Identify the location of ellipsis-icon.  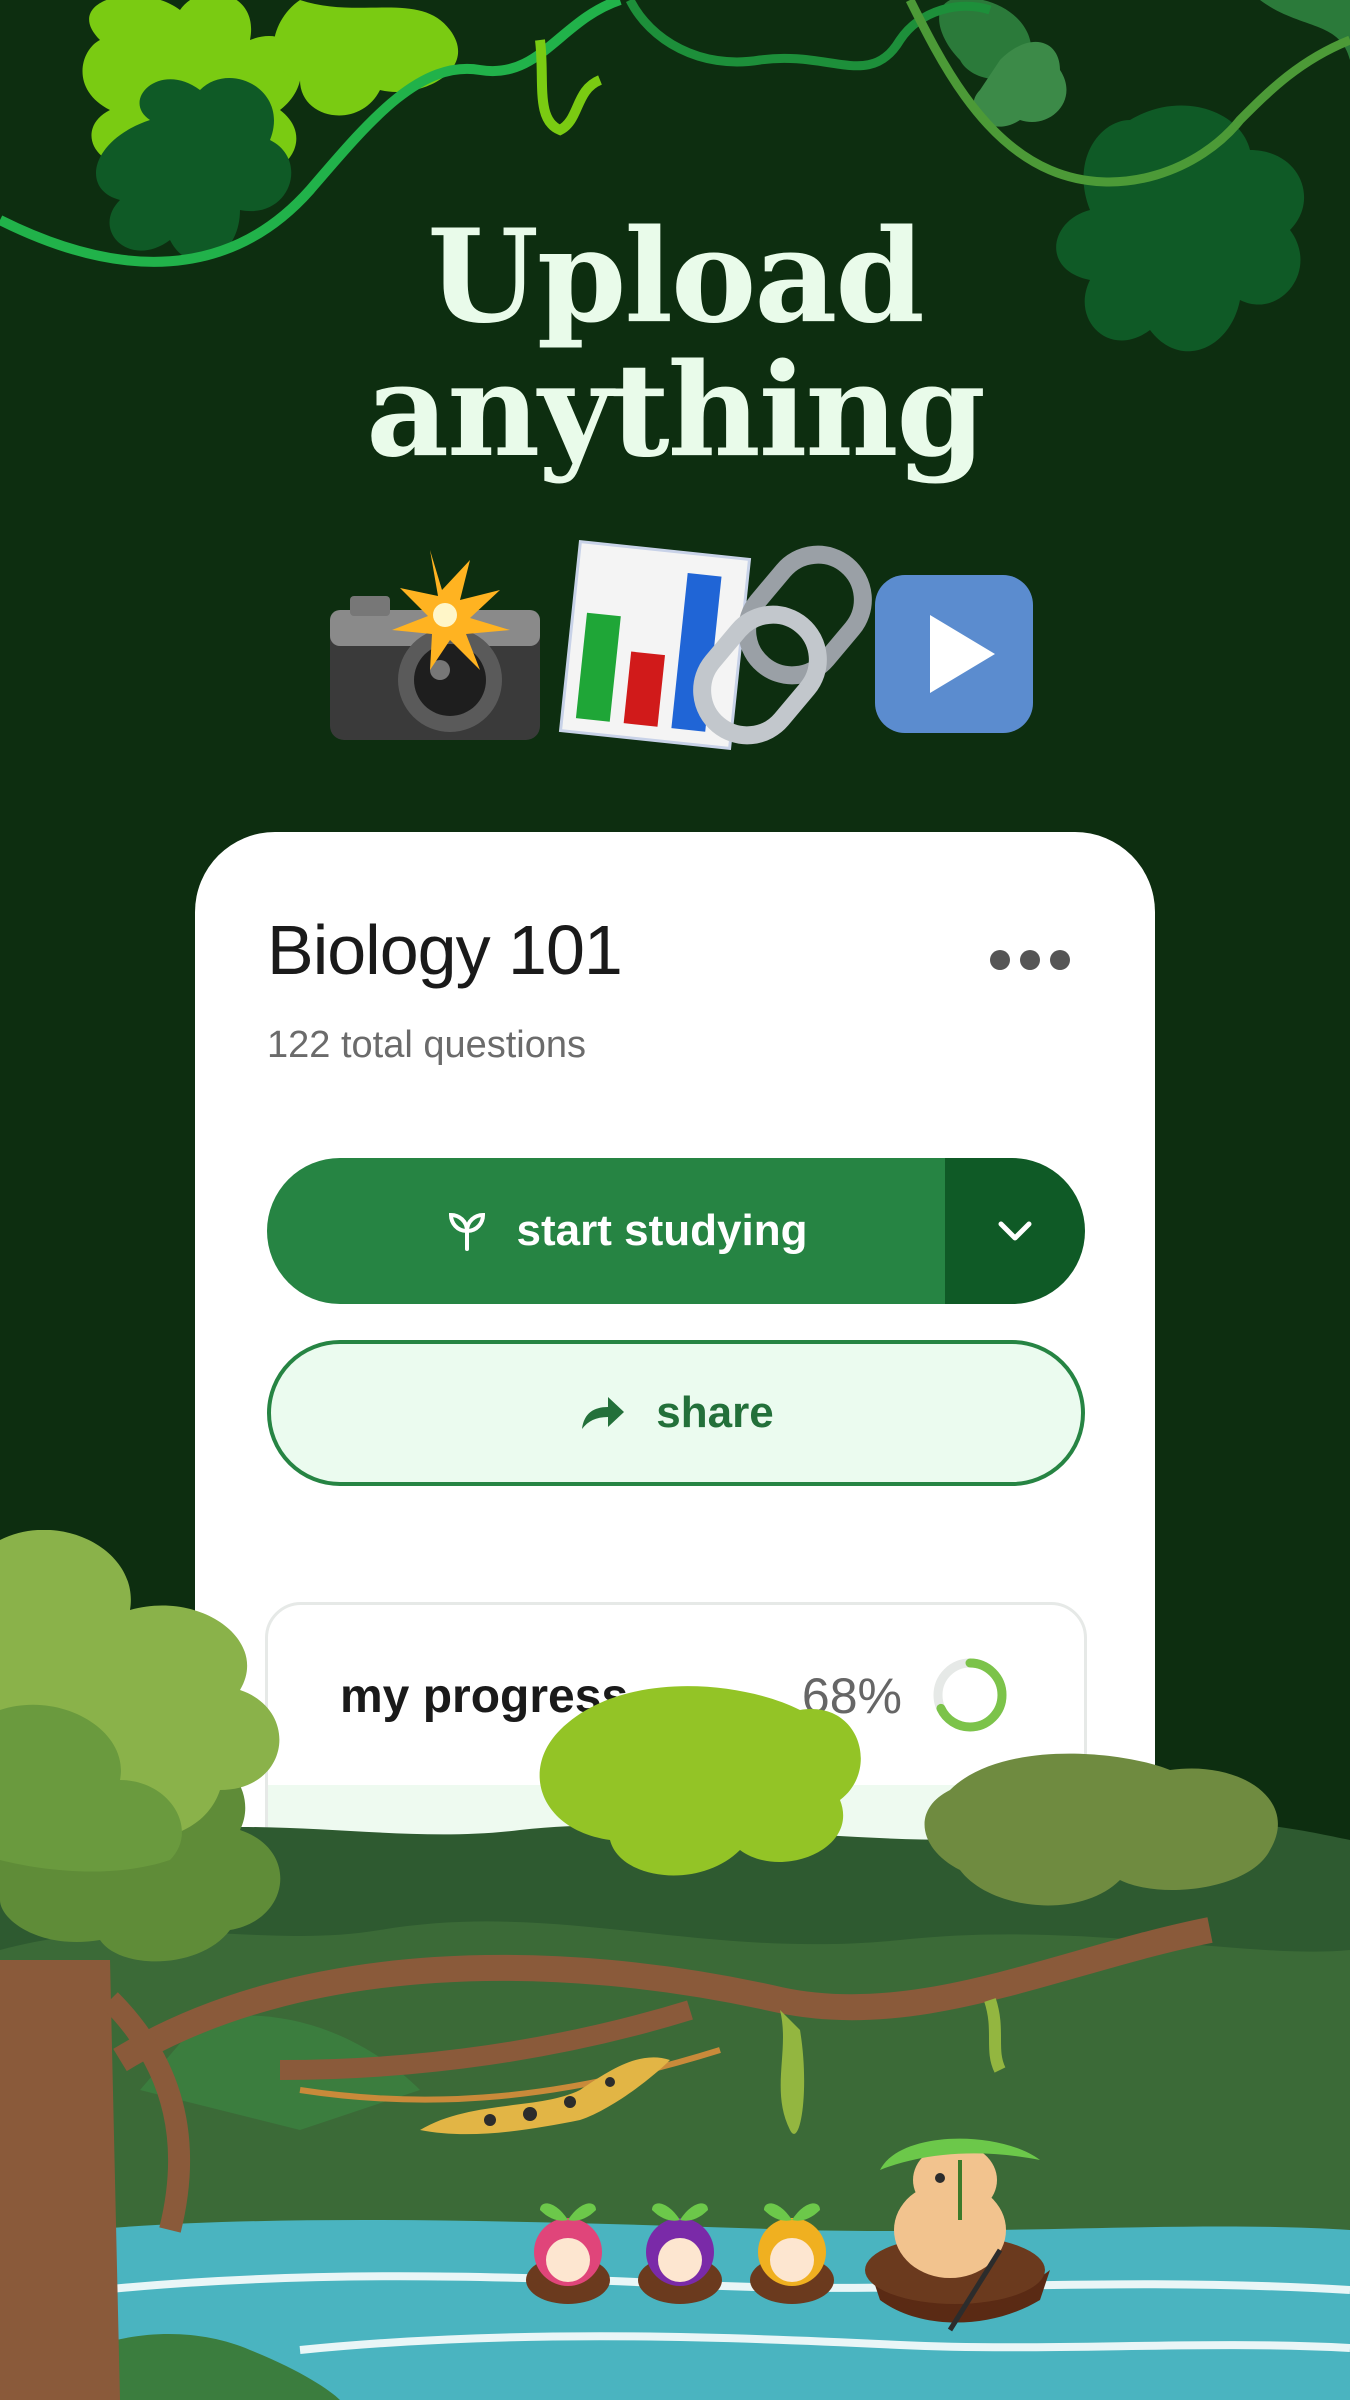
(1000, 960).